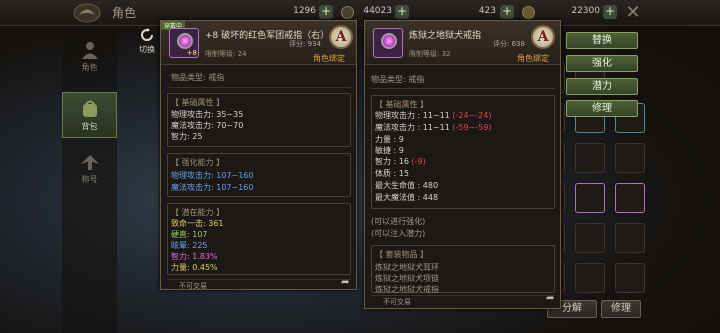 This screenshot has width=720, height=333. I want to click on potential-stat-line: 力量: 0.45%, so click(194, 267).